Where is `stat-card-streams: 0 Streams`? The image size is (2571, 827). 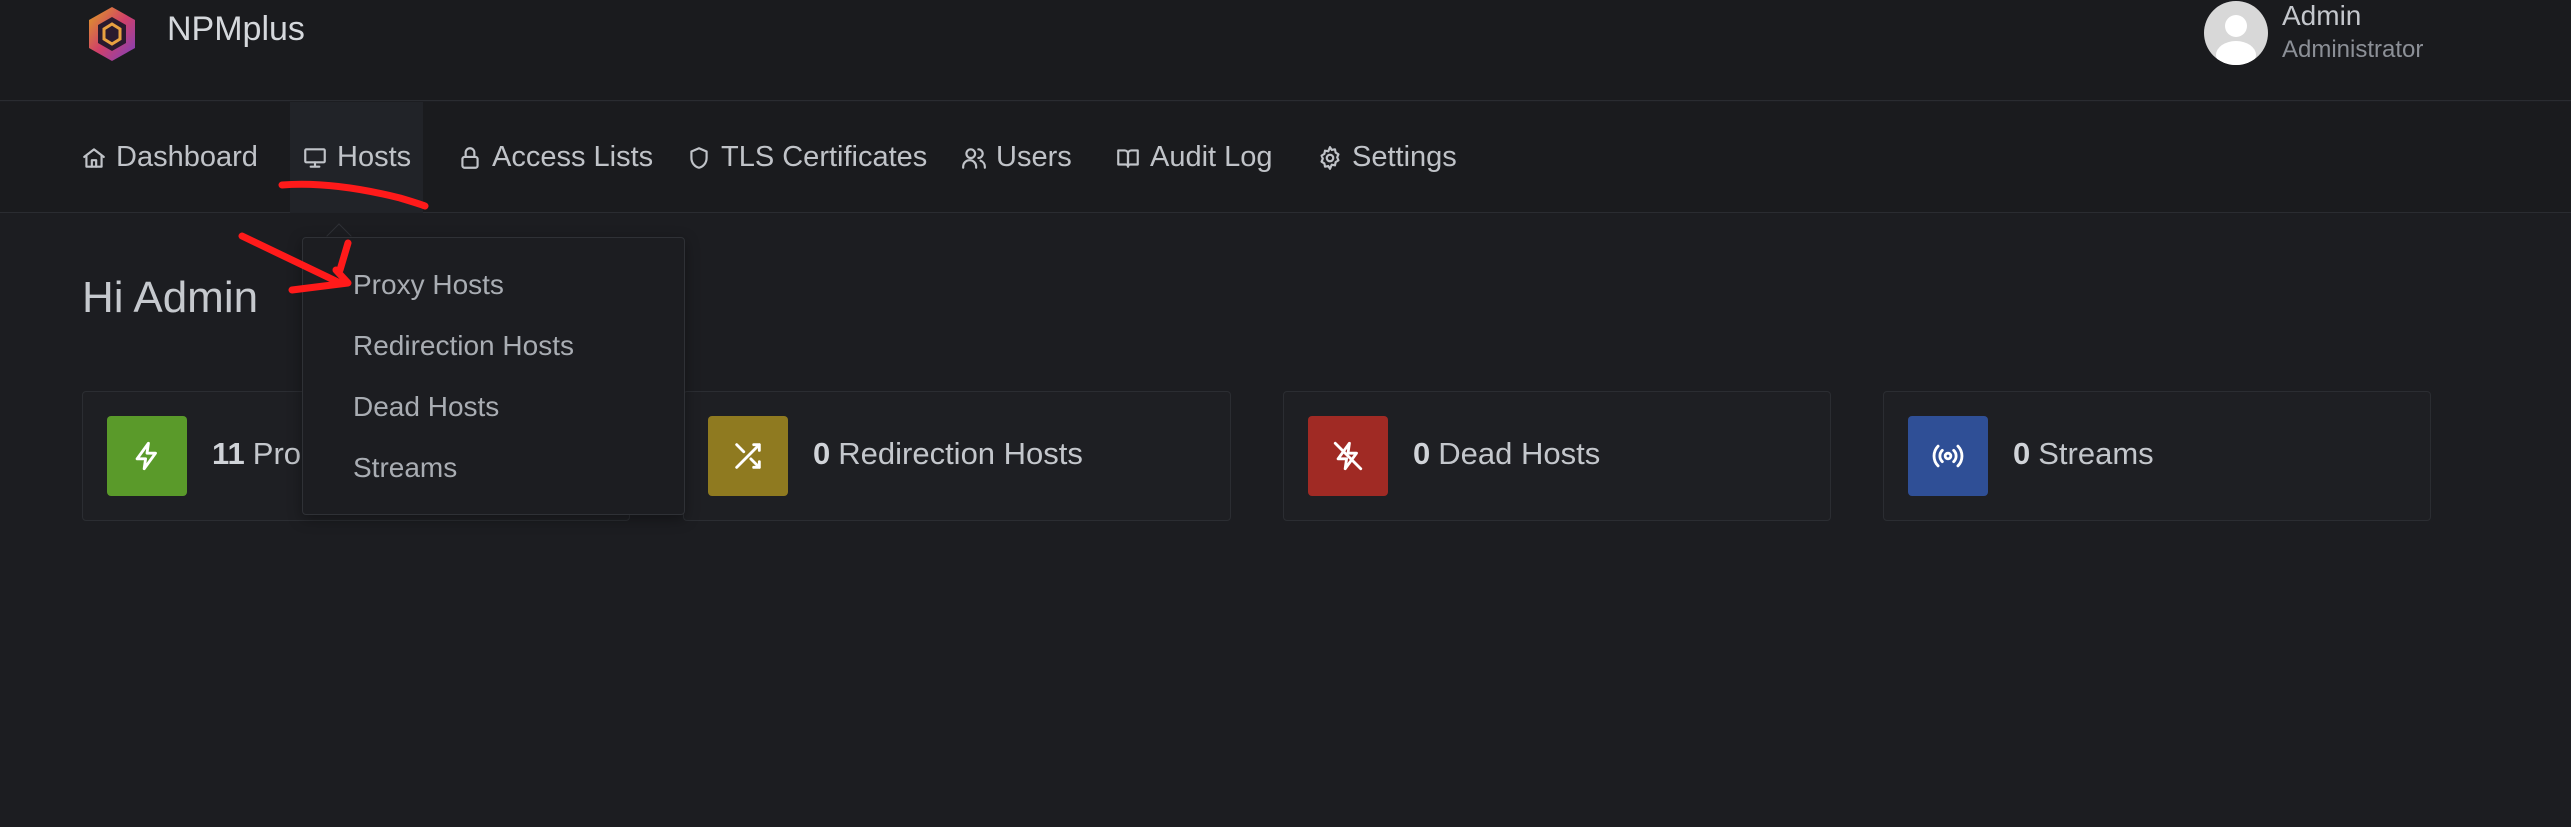 stat-card-streams: 0 Streams is located at coordinates (2157, 456).